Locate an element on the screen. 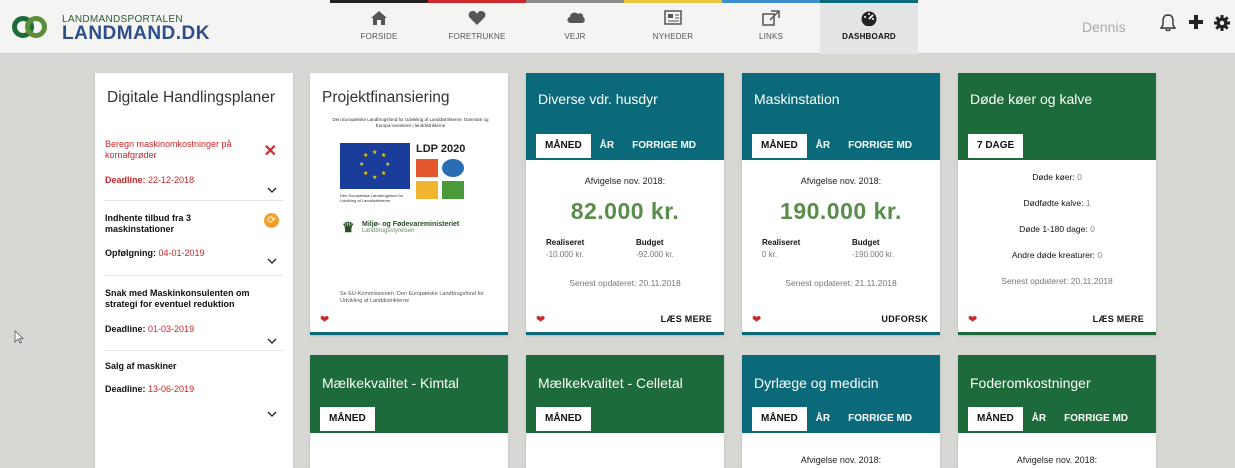 The height and width of the screenshot is (468, 1235). card-footer: ❤ is located at coordinates (409, 319).